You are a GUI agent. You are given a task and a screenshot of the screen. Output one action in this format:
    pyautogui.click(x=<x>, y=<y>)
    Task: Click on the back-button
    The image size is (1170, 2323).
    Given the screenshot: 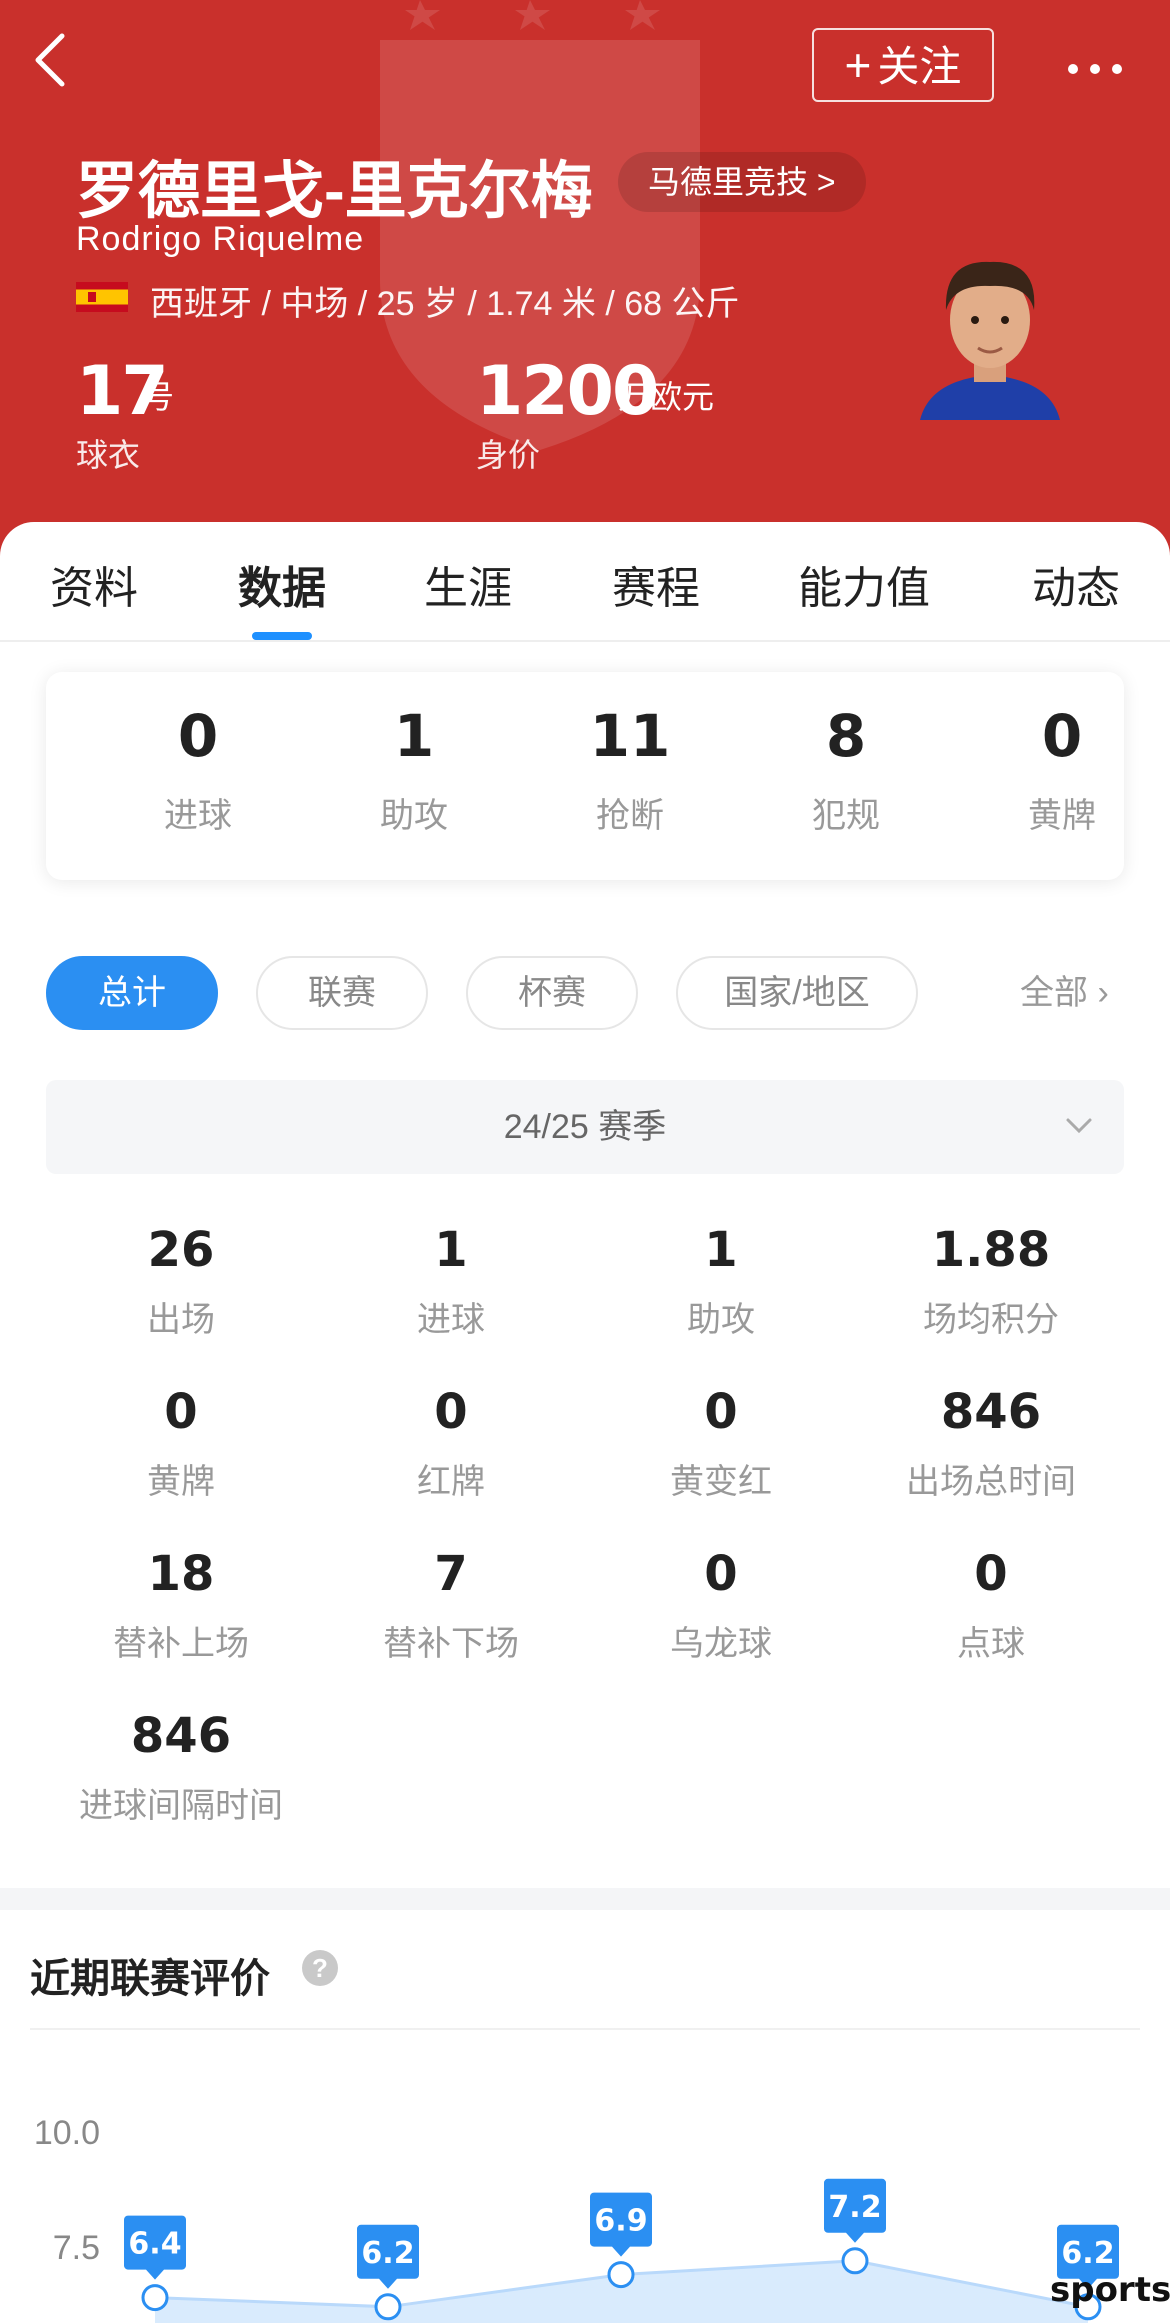 What is the action you would take?
    pyautogui.click(x=60, y=65)
    